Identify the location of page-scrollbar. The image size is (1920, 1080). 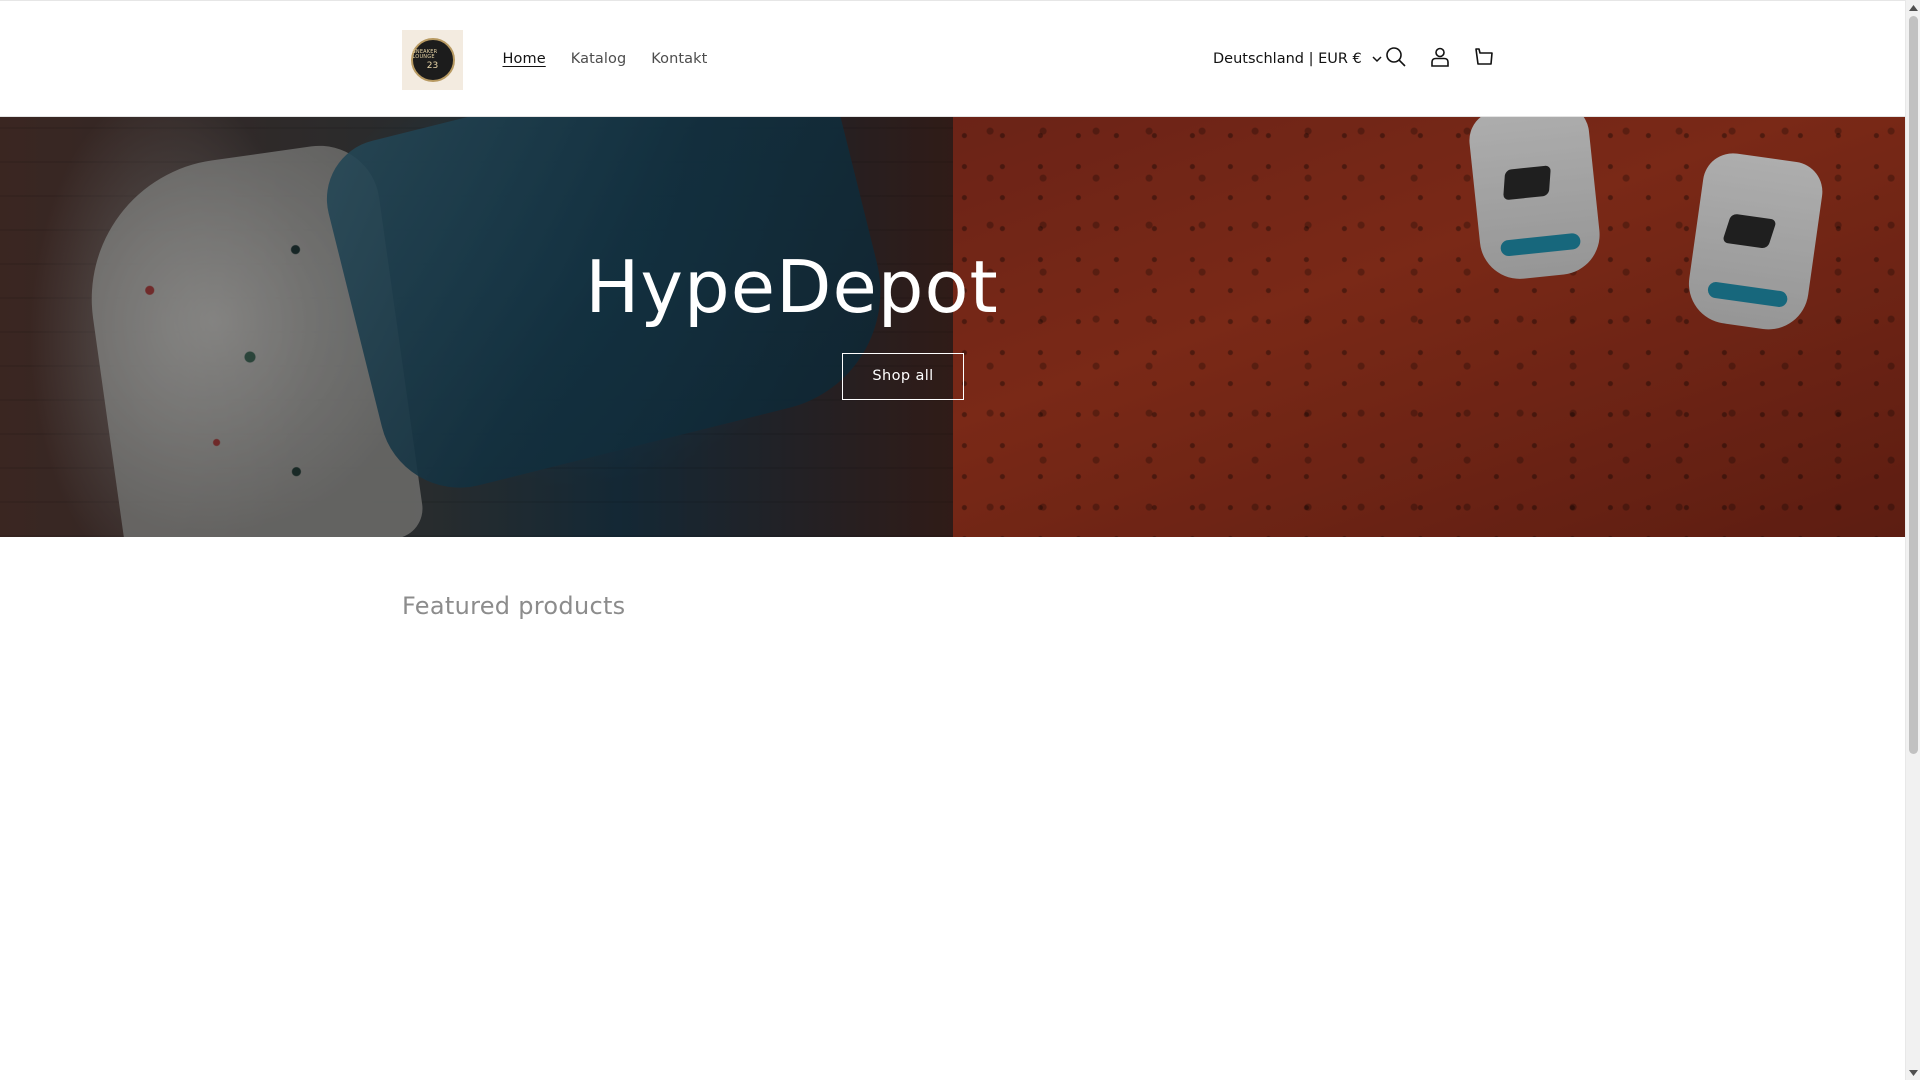
(1912, 540).